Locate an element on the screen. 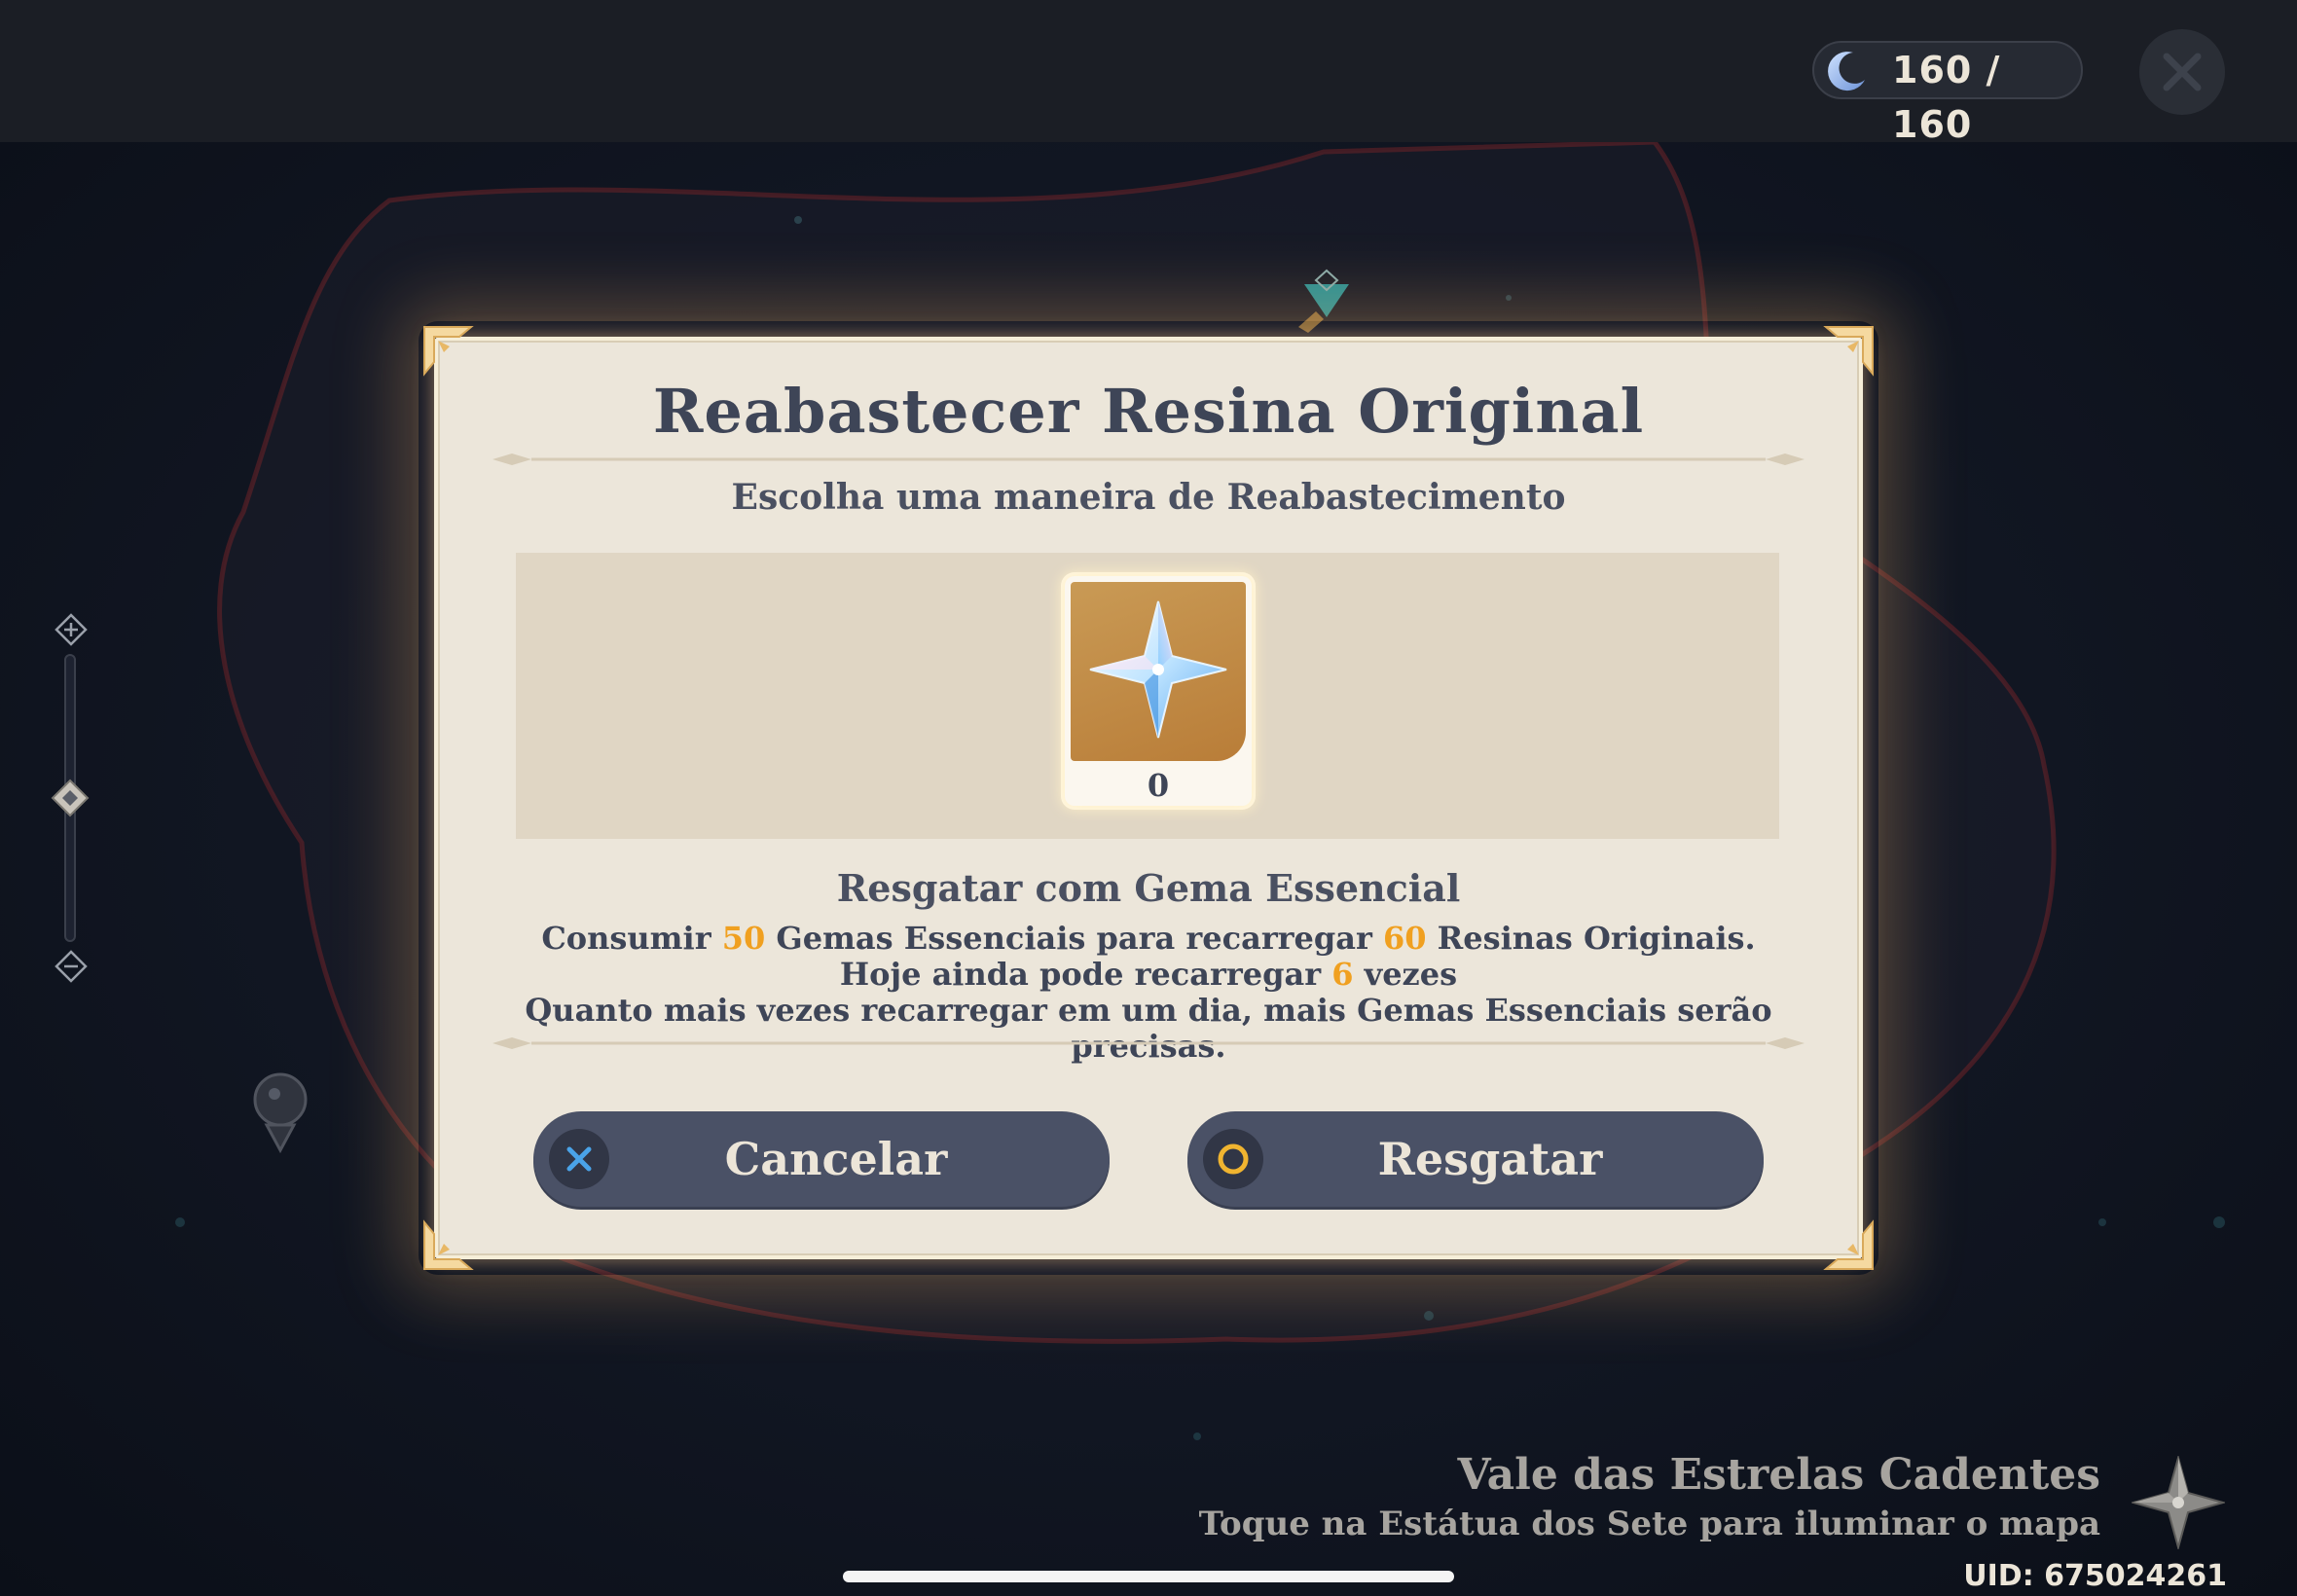 The image size is (2297, 1596). uid-label: UID: 675024261 is located at coordinates (2095, 1576).